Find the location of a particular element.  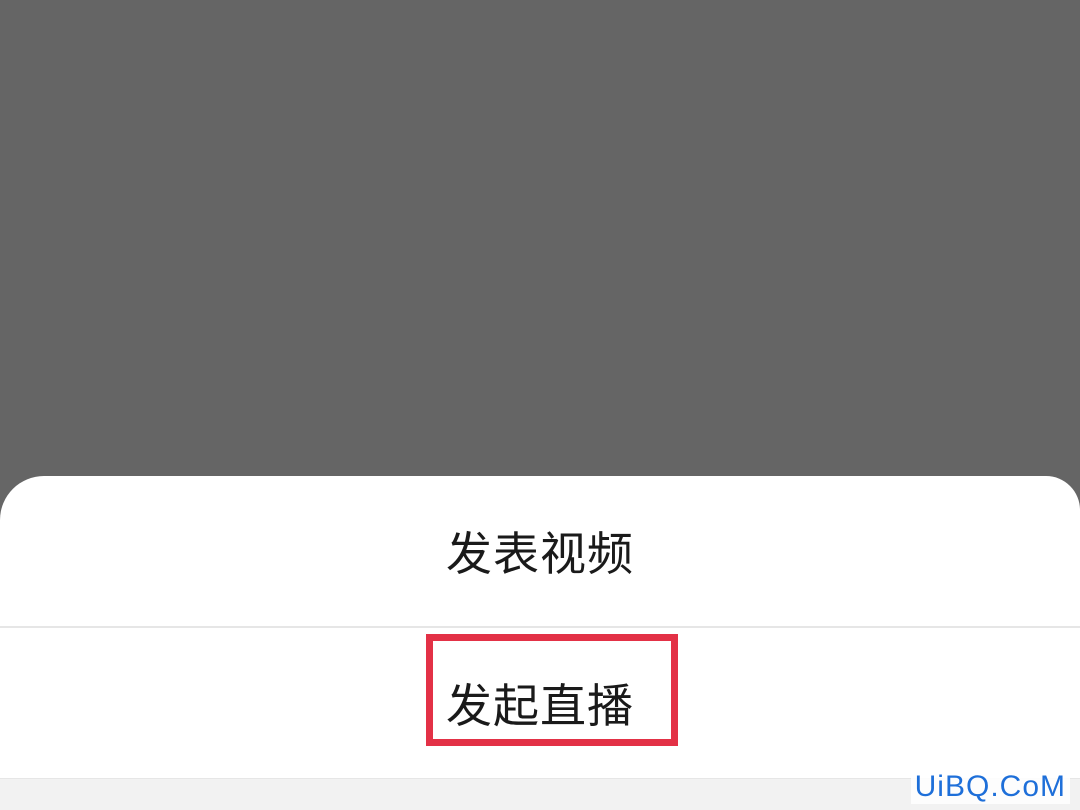

start-live-label: 发起直播 is located at coordinates (540, 706).